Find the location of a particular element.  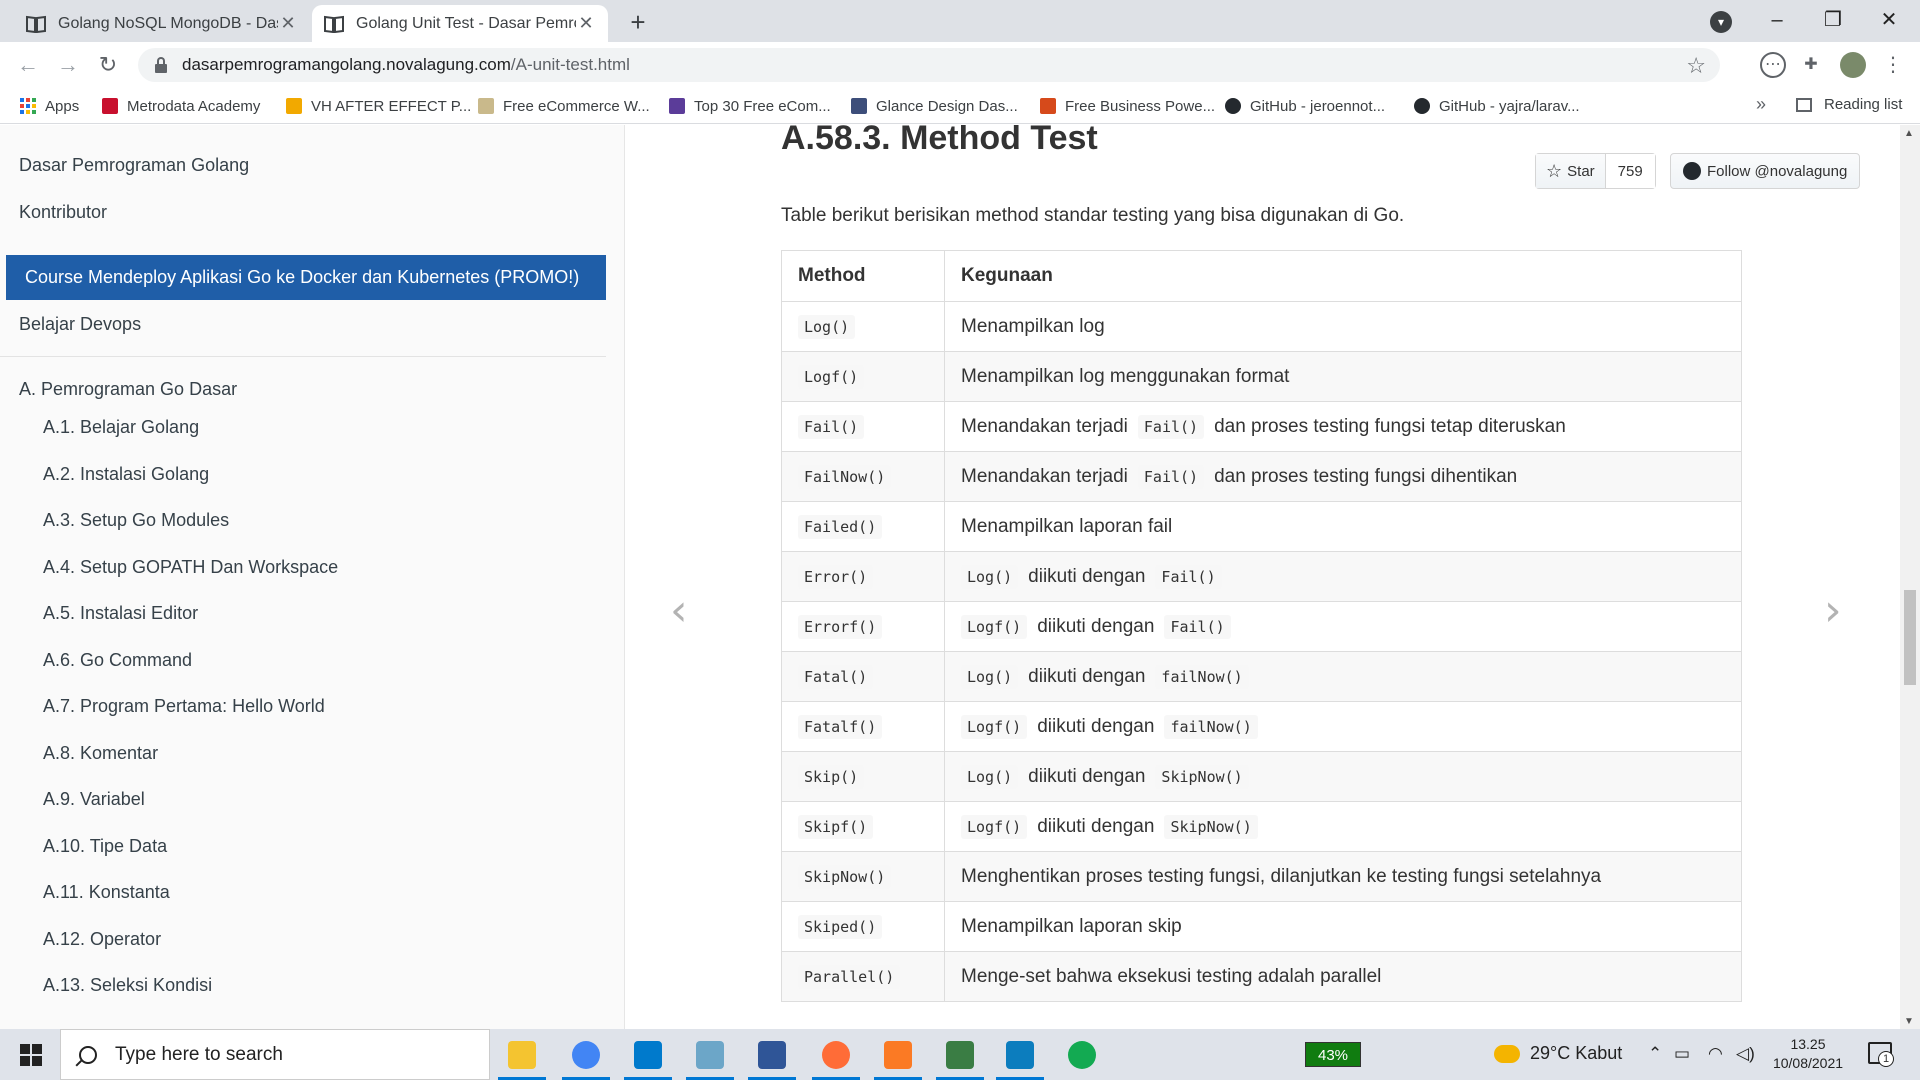

sidebar-item-chapter: A.3. Setup Go Modules is located at coordinates (136, 520).